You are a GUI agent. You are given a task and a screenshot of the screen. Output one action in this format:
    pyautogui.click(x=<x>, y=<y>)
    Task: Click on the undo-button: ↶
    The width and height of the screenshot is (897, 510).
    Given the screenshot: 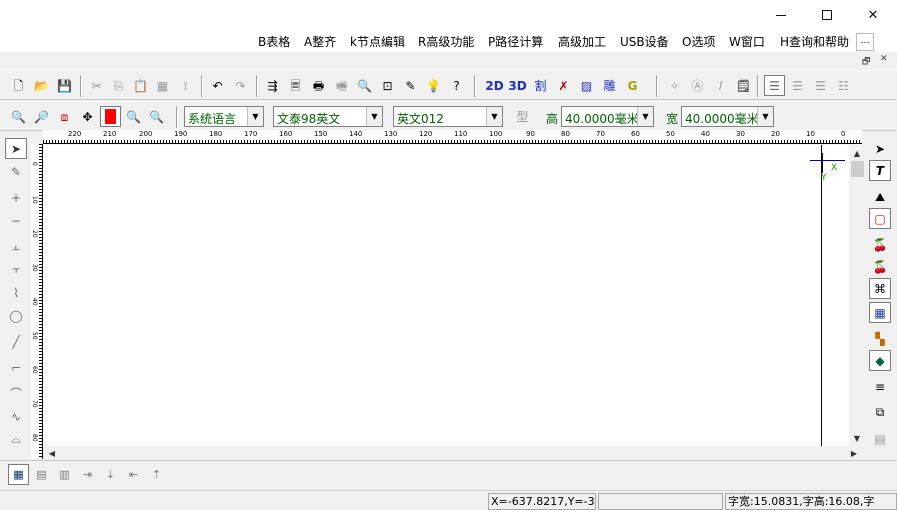 What is the action you would take?
    pyautogui.click(x=217, y=85)
    